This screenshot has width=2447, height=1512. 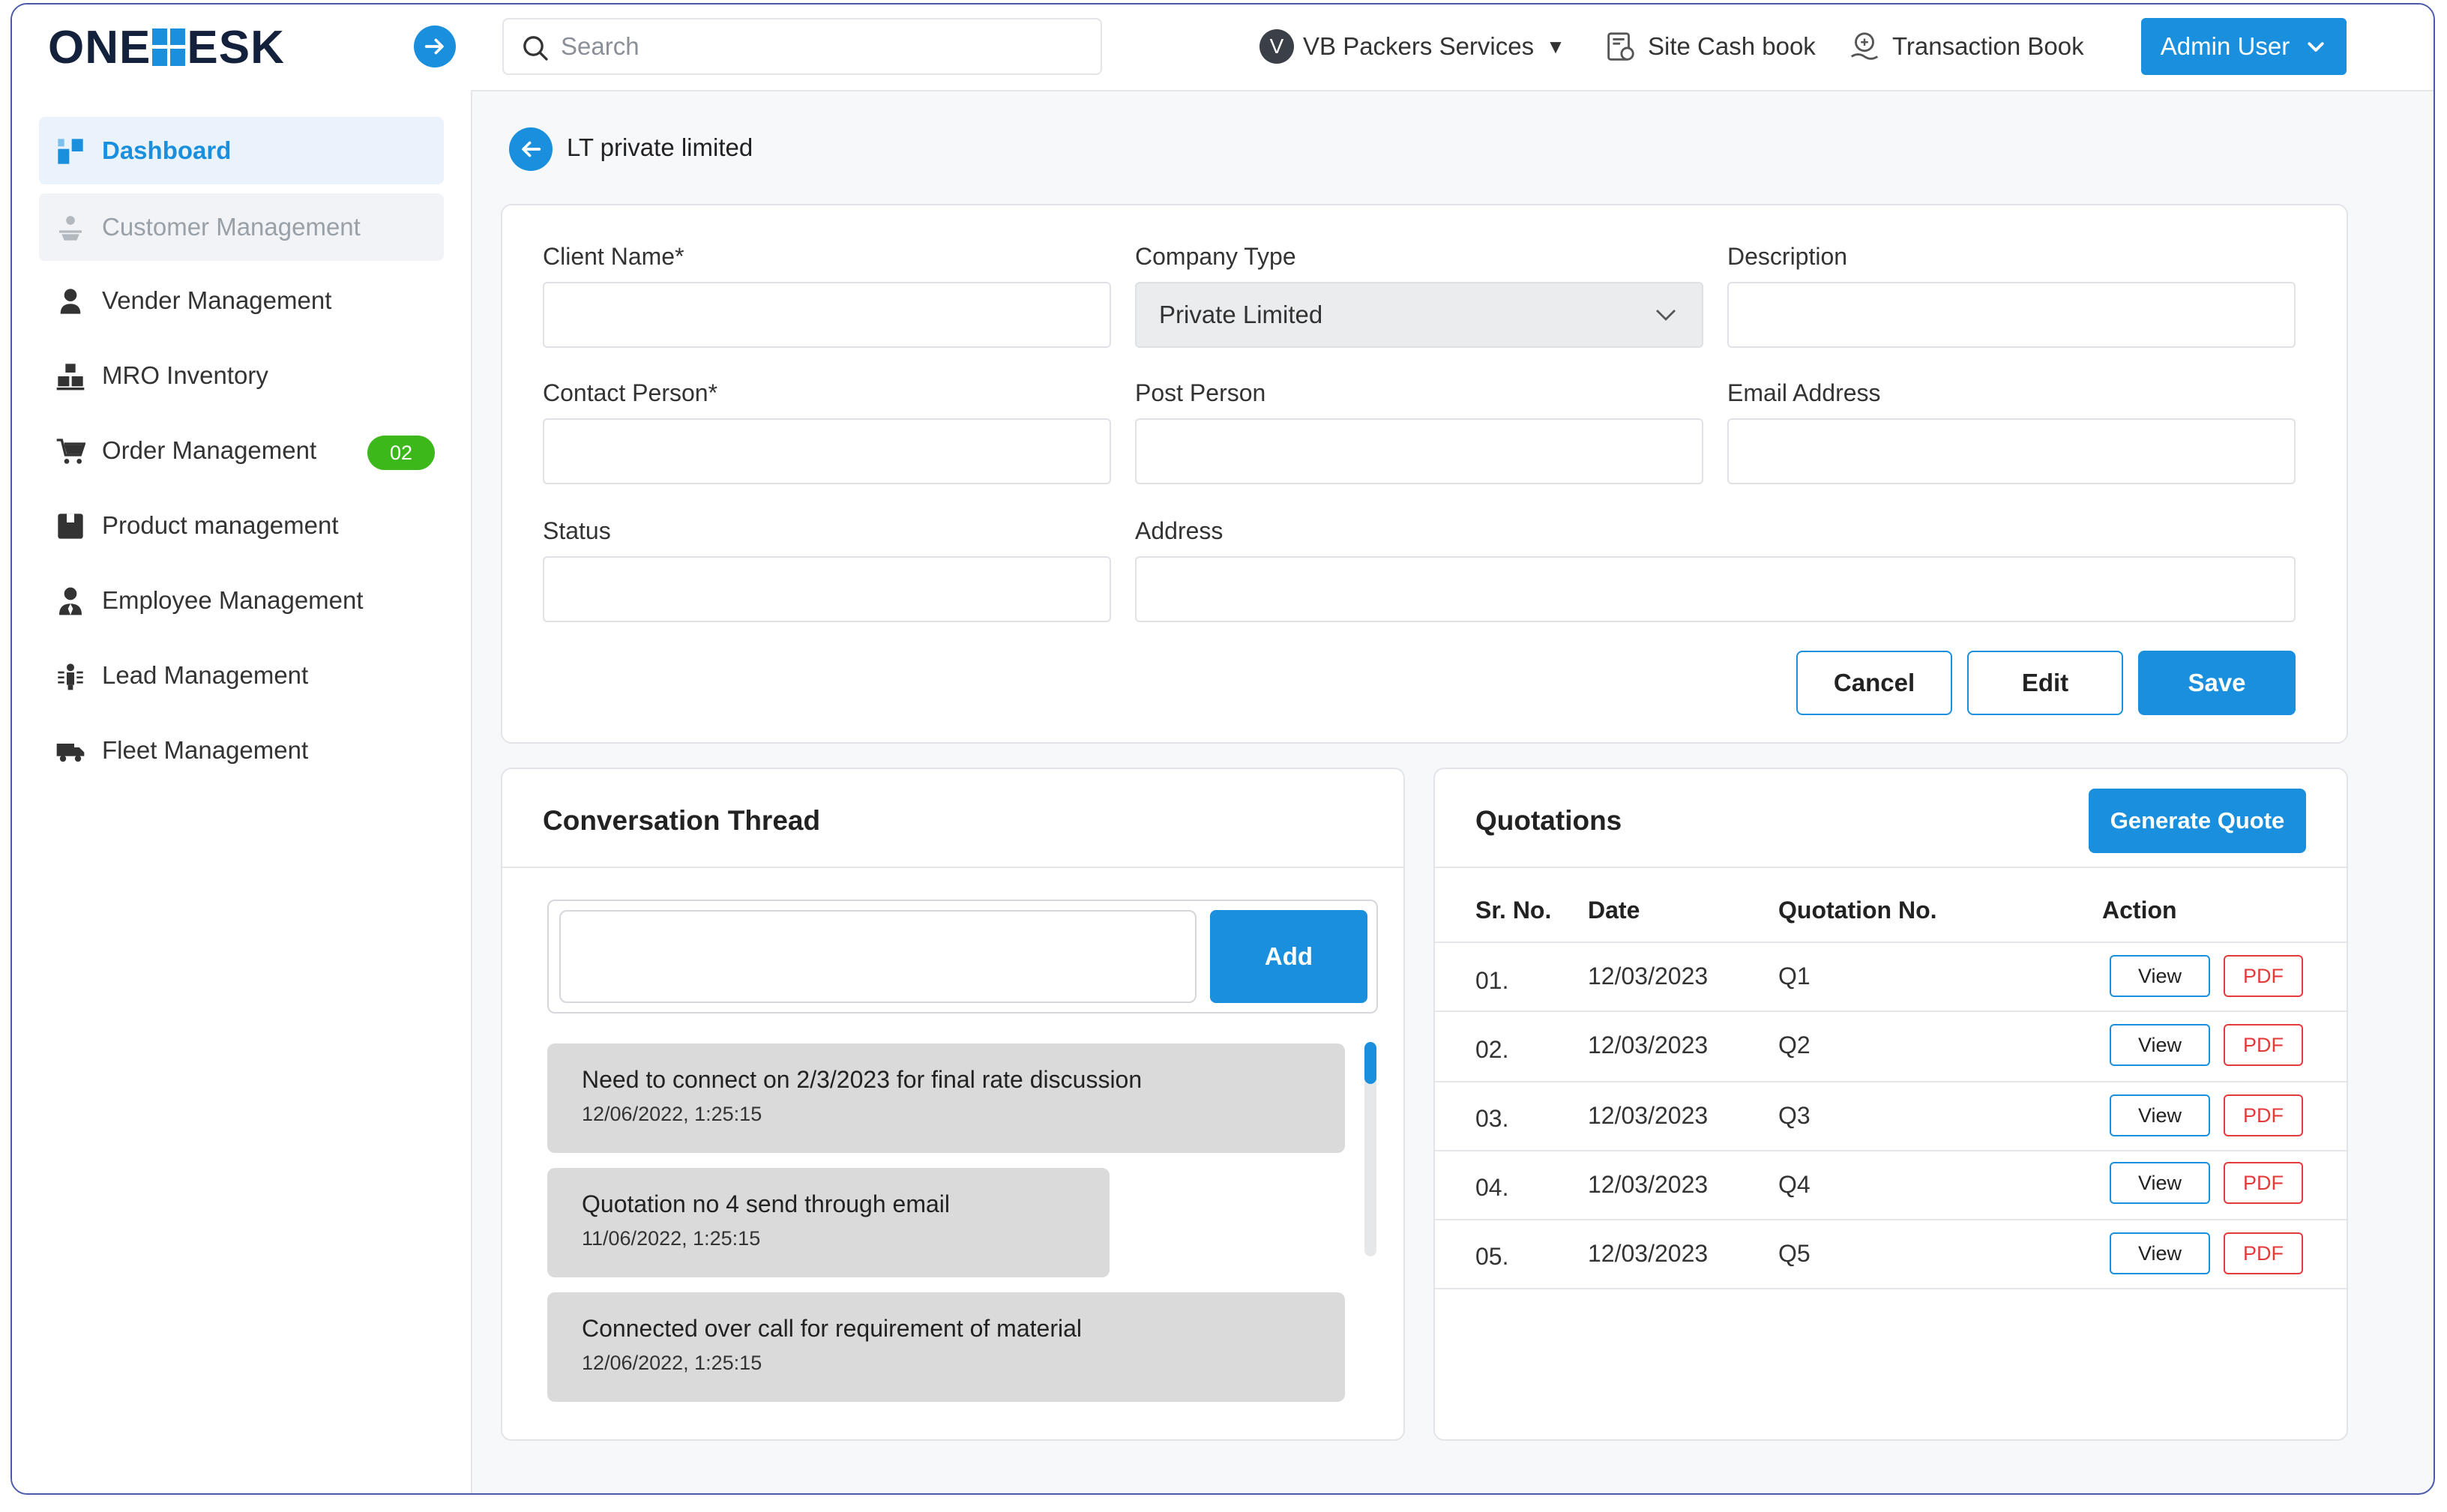 What do you see at coordinates (827, 315) in the screenshot?
I see `client-name-field` at bounding box center [827, 315].